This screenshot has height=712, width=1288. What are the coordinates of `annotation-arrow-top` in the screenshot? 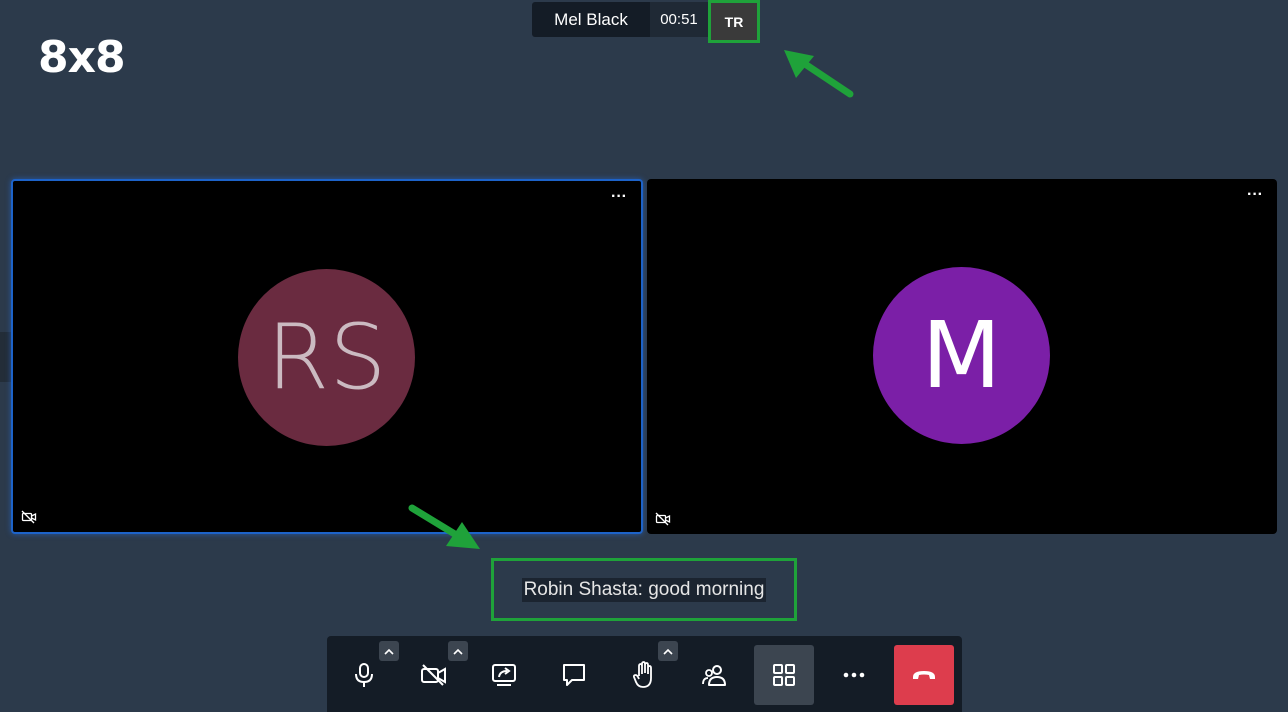 It's located at (819, 74).